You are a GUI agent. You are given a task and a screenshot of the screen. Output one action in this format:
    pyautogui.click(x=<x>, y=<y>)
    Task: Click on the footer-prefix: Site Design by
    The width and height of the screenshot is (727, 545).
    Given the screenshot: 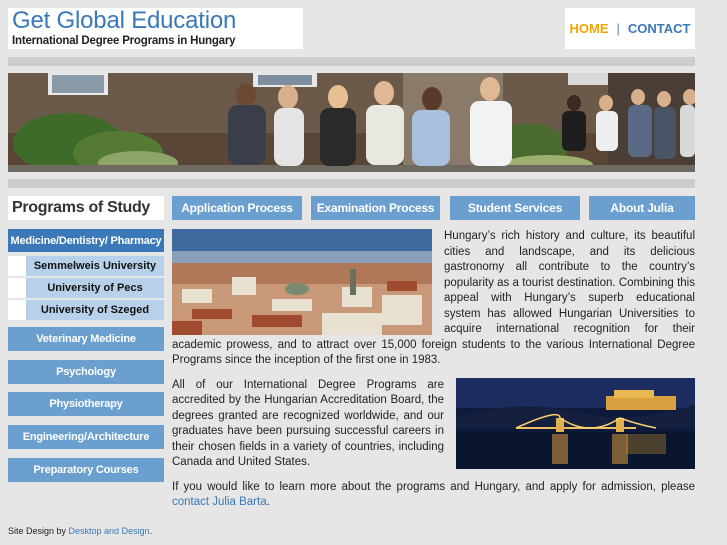 What is the action you would take?
    pyautogui.click(x=38, y=531)
    